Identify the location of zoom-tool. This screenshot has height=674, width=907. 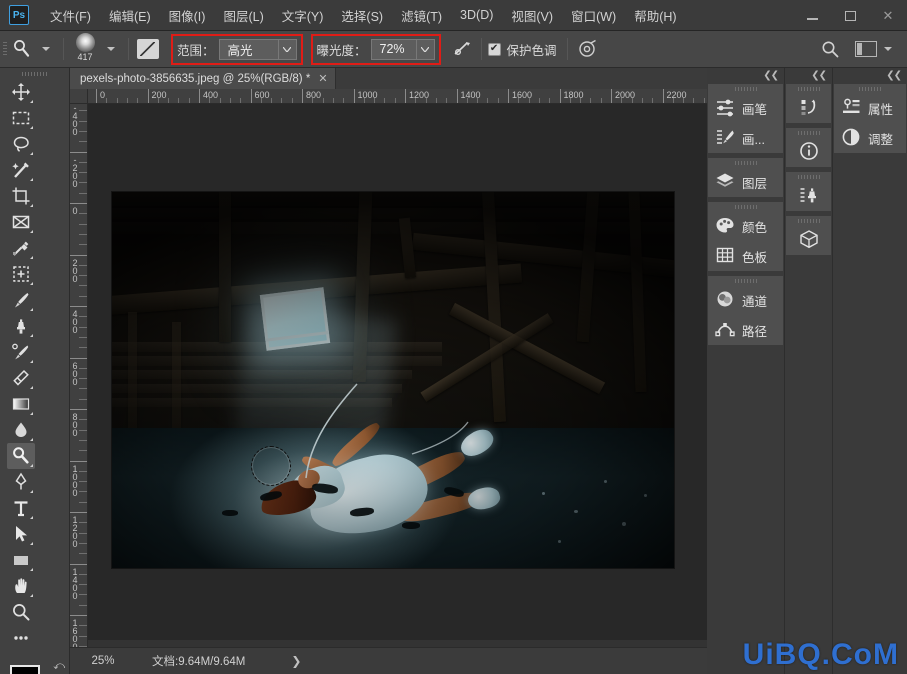
(21, 612).